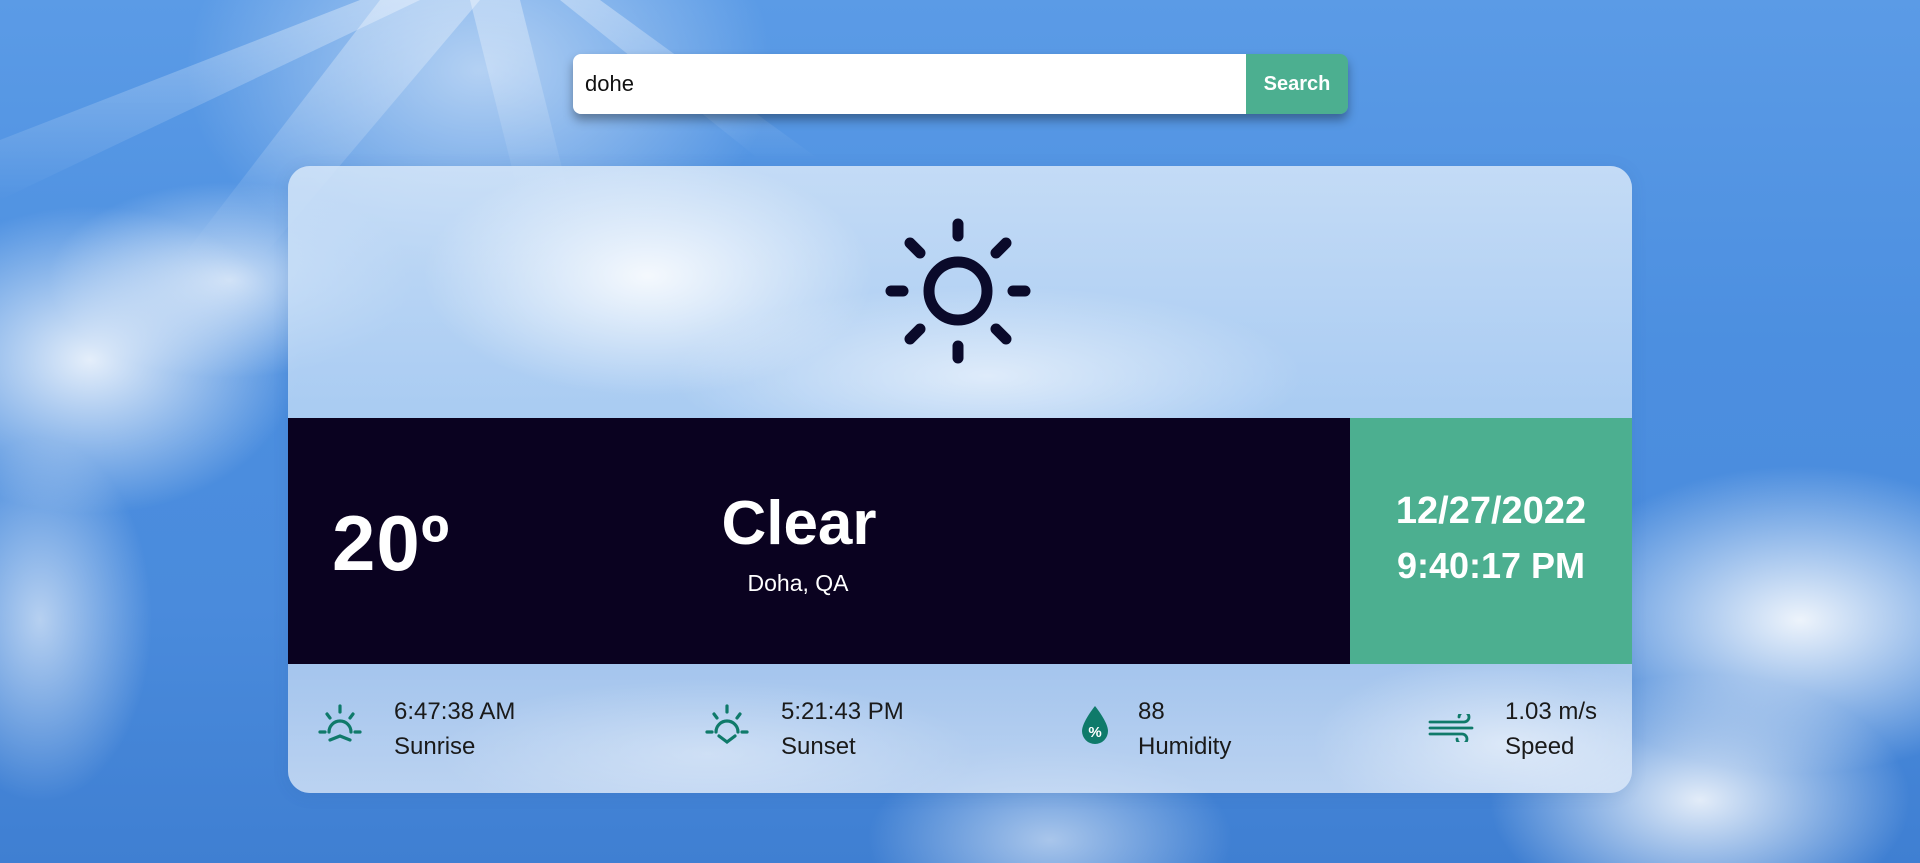 The image size is (1920, 863). Describe the element at coordinates (909, 84) in the screenshot. I see `search-input` at that location.